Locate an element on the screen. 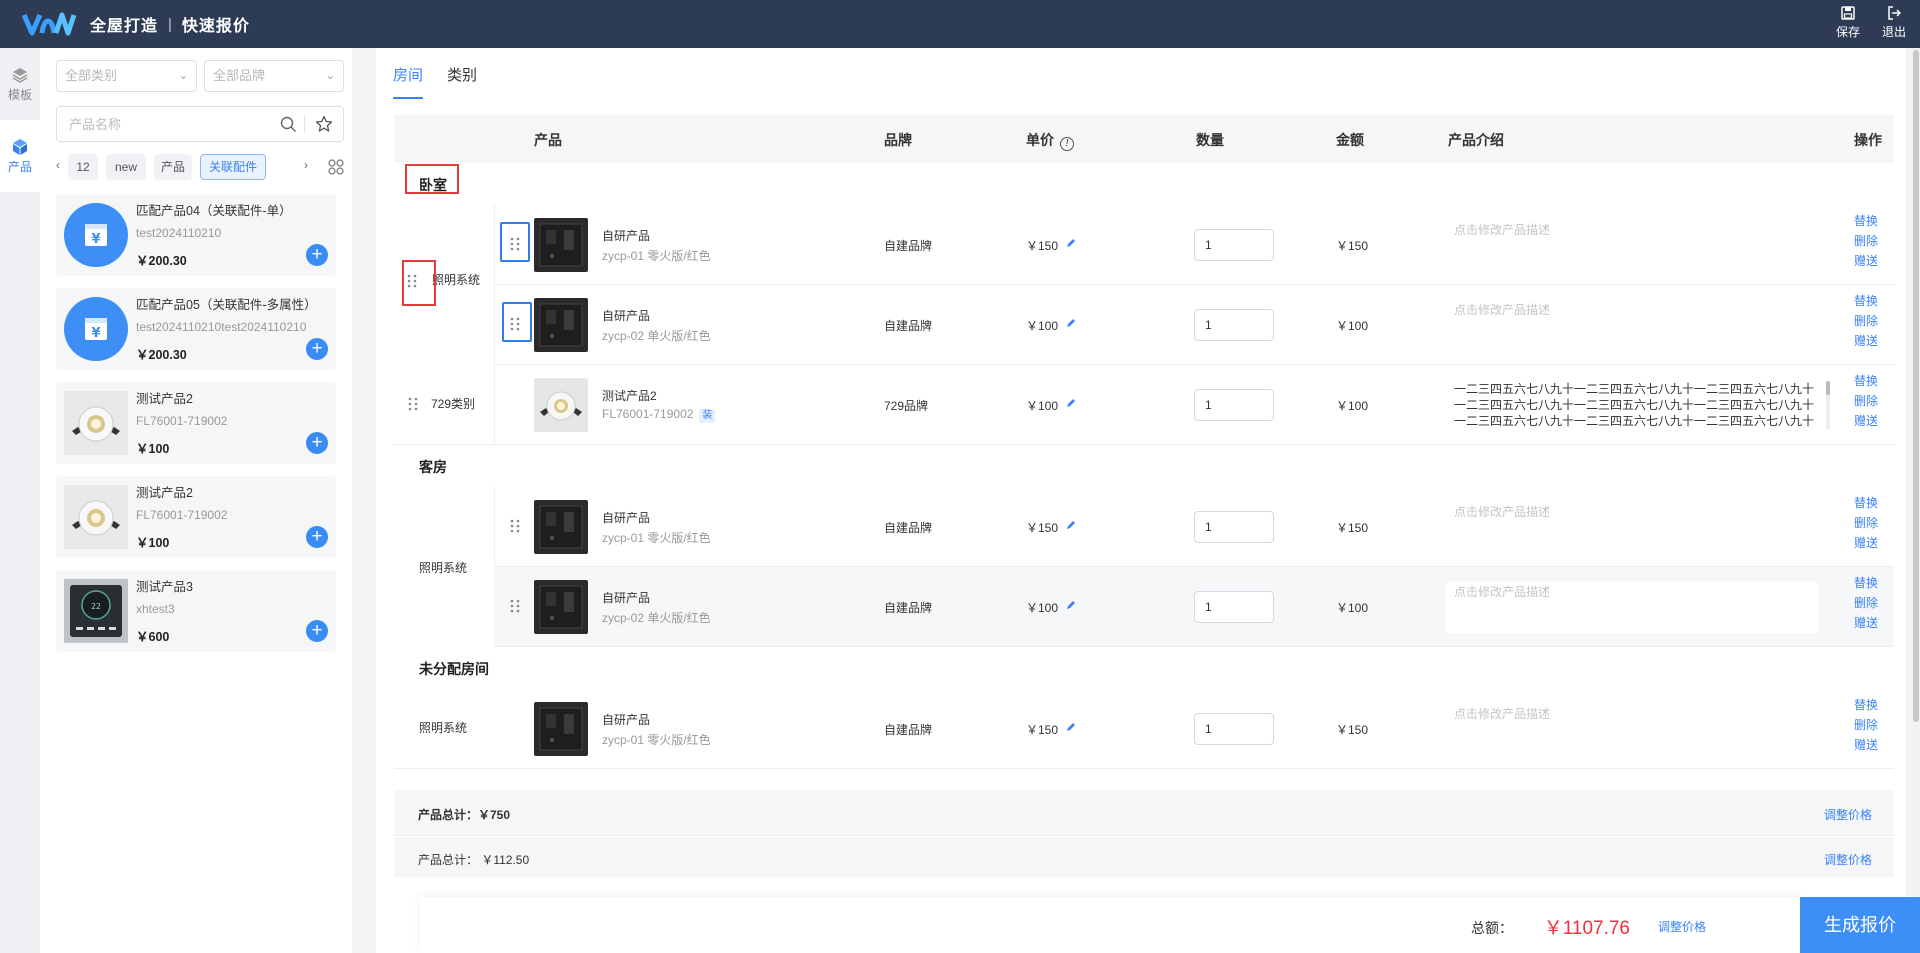 The image size is (1920, 953). header-description: 产品介绍 is located at coordinates (1476, 140).